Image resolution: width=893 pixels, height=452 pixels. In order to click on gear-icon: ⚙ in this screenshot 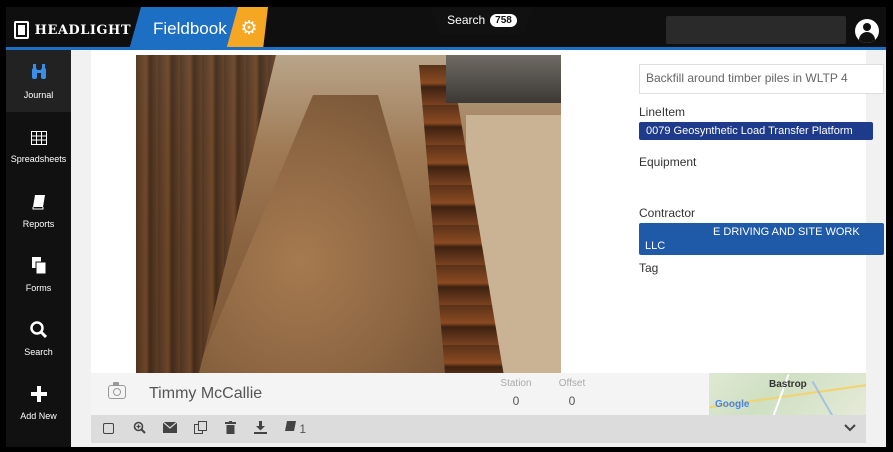, I will do `click(249, 28)`.